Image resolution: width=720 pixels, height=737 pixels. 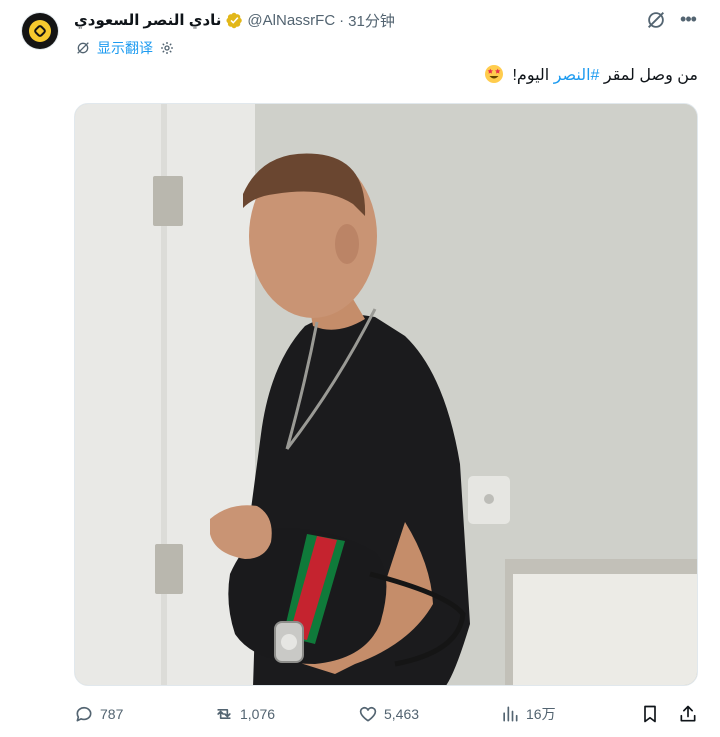 I want to click on club-logo, so click(x=40, y=31).